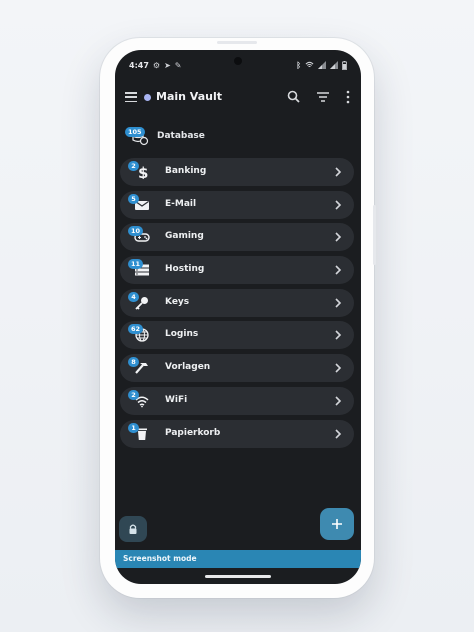  I want to click on category-count-badge: 5, so click(133, 198).